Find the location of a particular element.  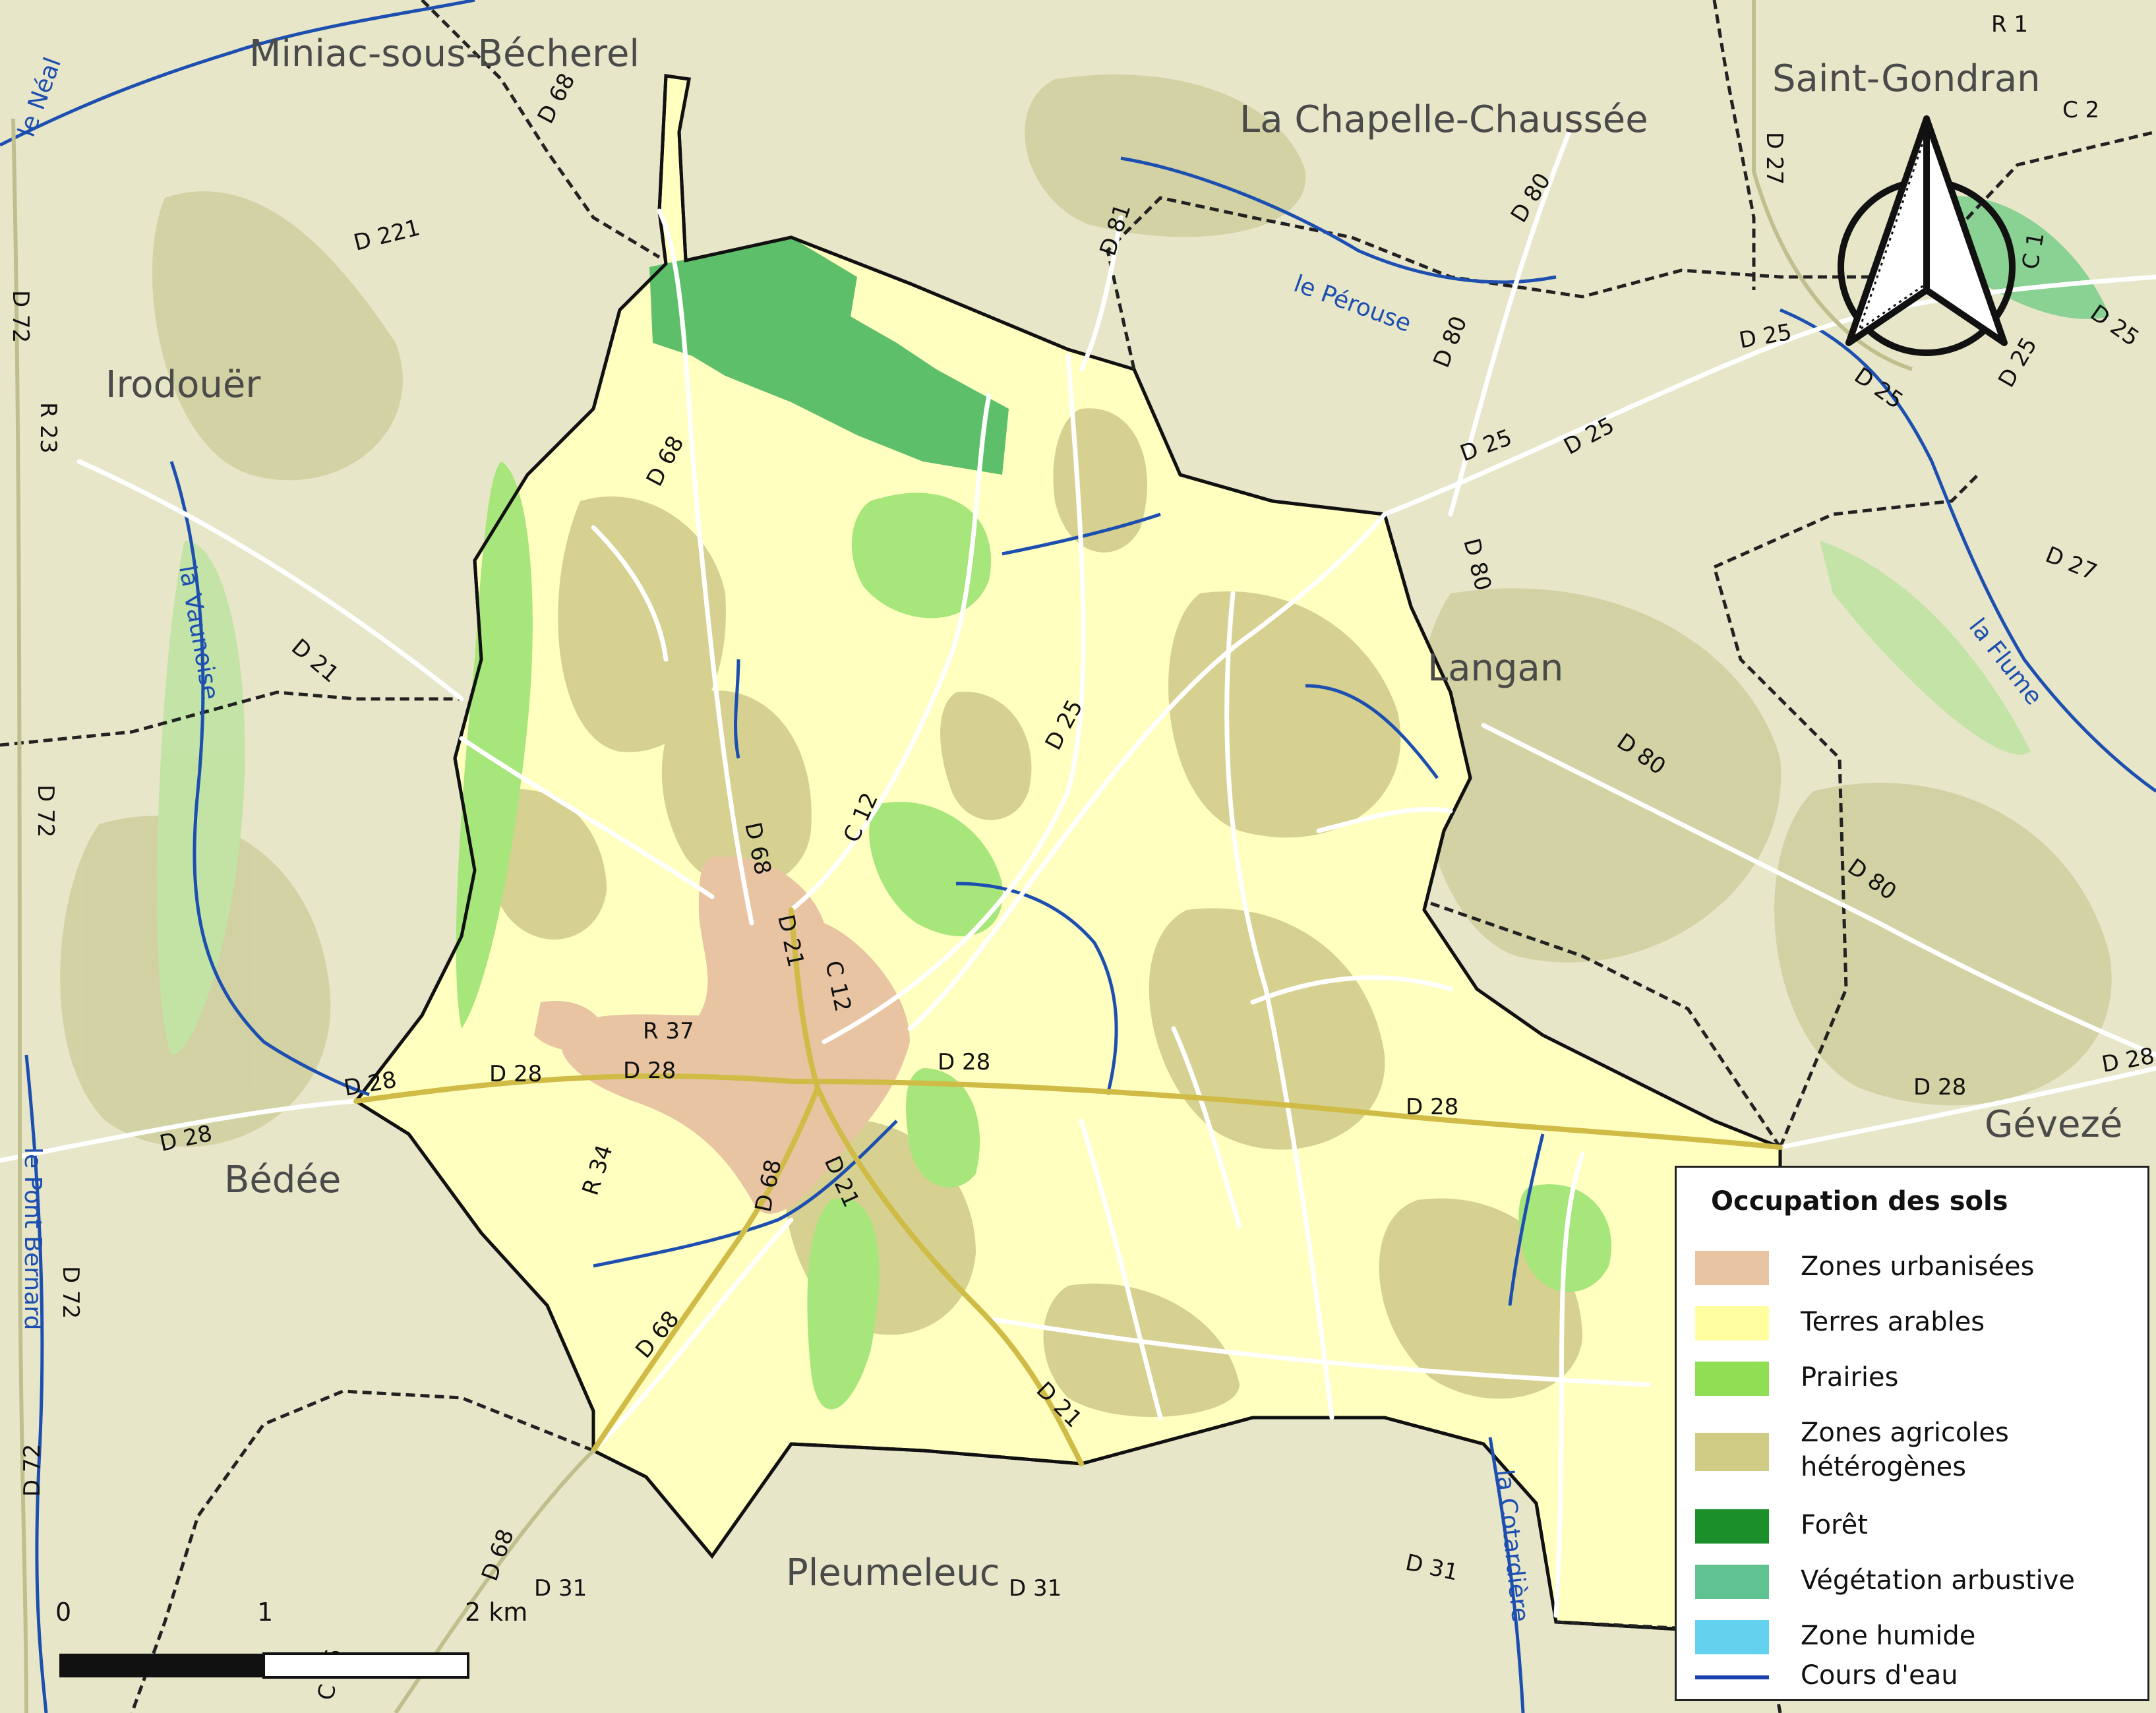

place-label: Langan is located at coordinates (1495, 668).